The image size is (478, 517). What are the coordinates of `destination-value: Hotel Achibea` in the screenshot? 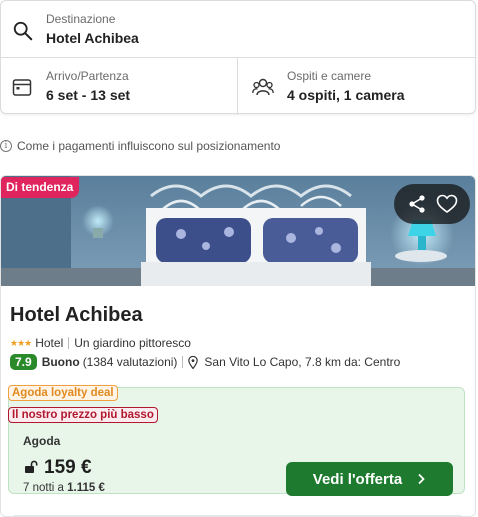 It's located at (92, 38).